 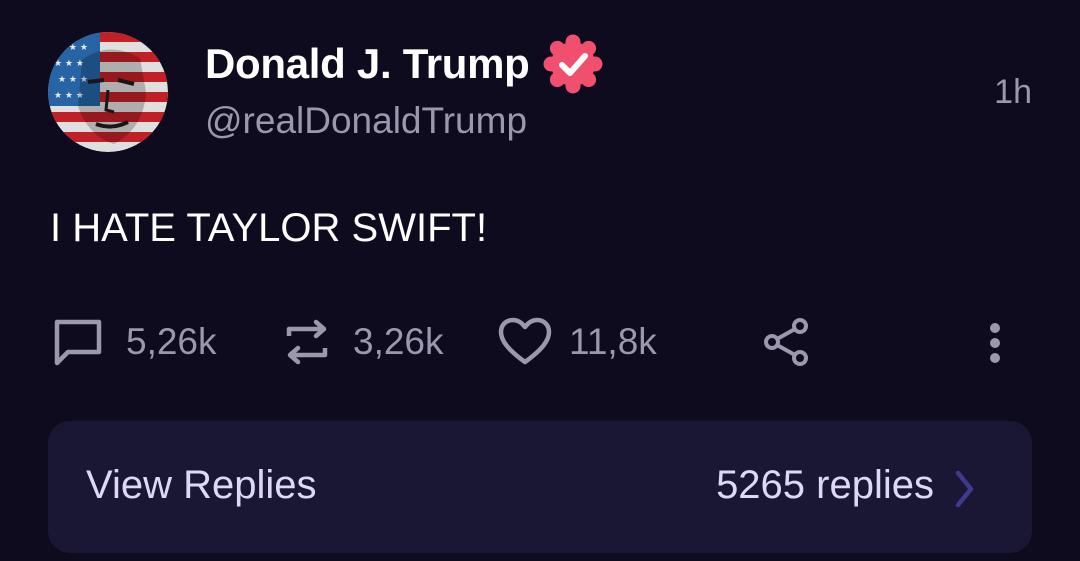 I want to click on author-name-row: Donald J. Trump, so click(x=404, y=64).